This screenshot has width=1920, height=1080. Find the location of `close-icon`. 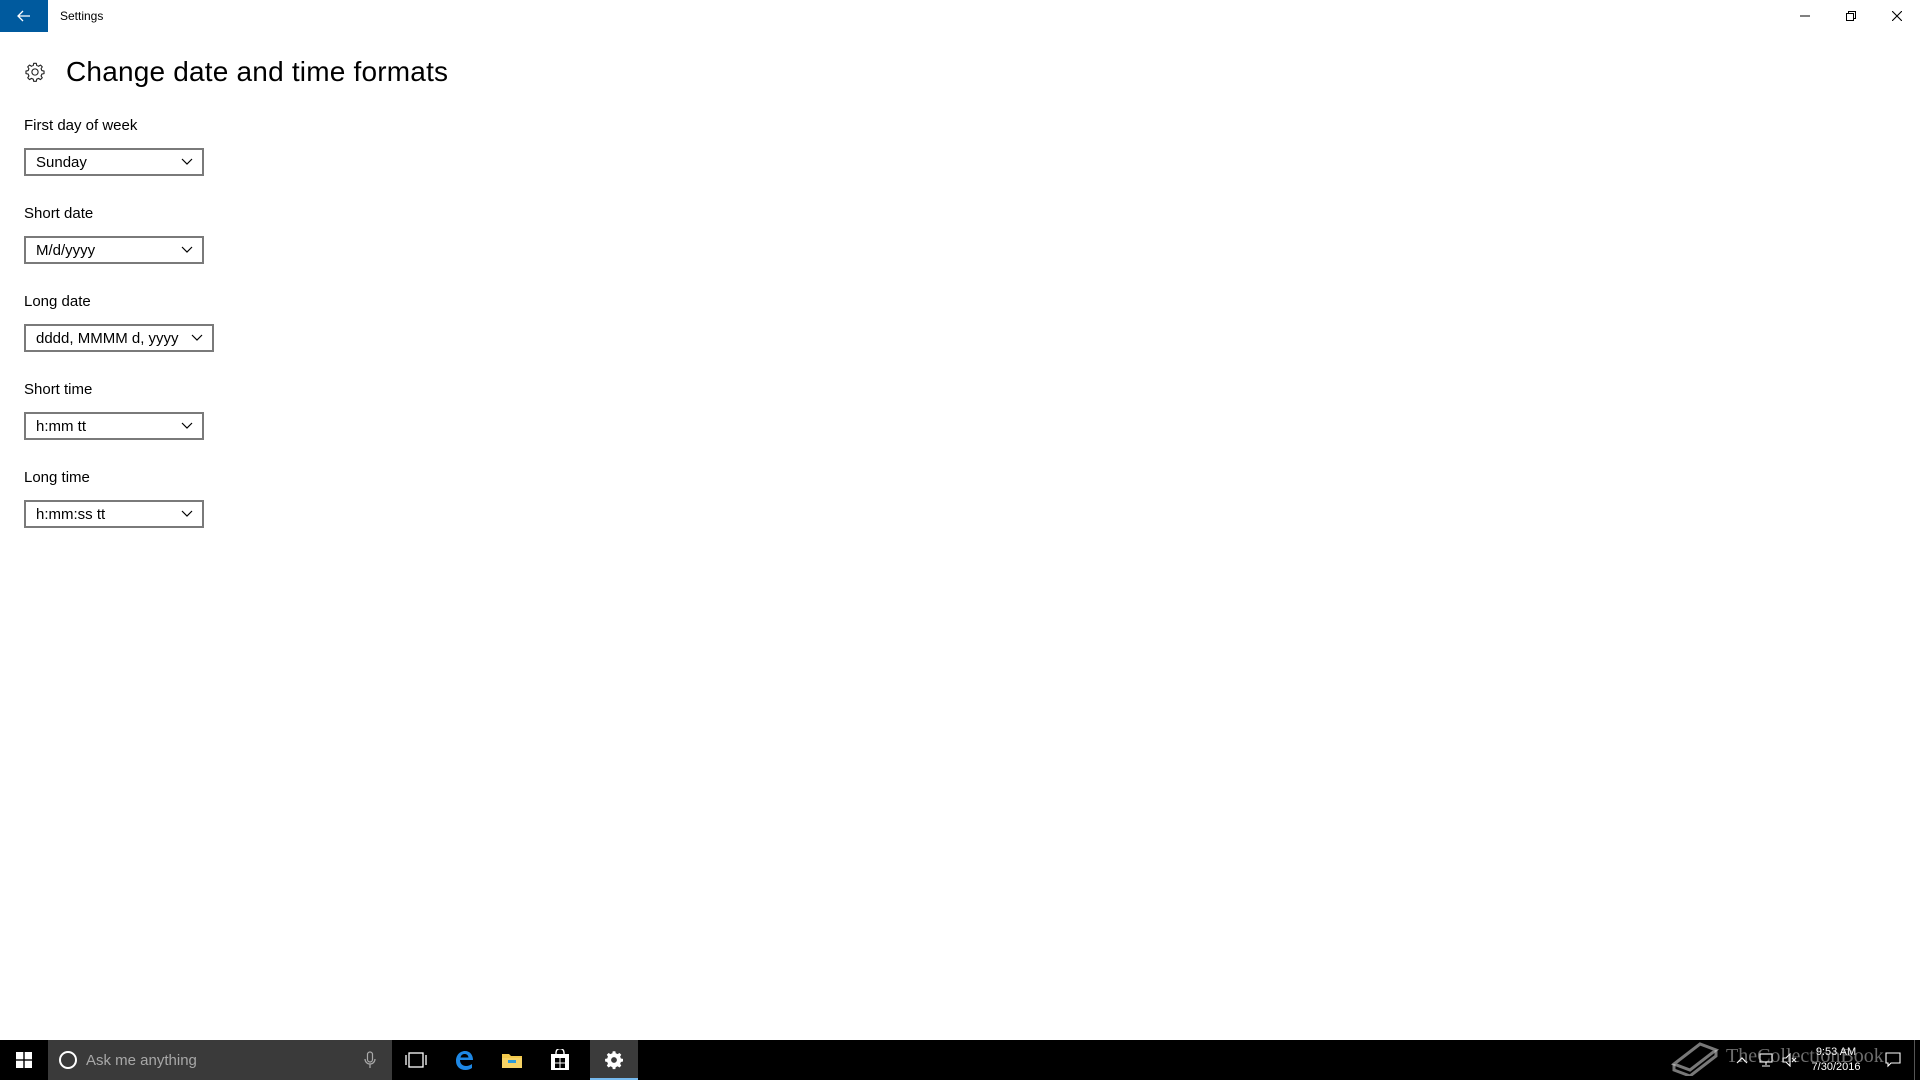

close-icon is located at coordinates (1897, 16).